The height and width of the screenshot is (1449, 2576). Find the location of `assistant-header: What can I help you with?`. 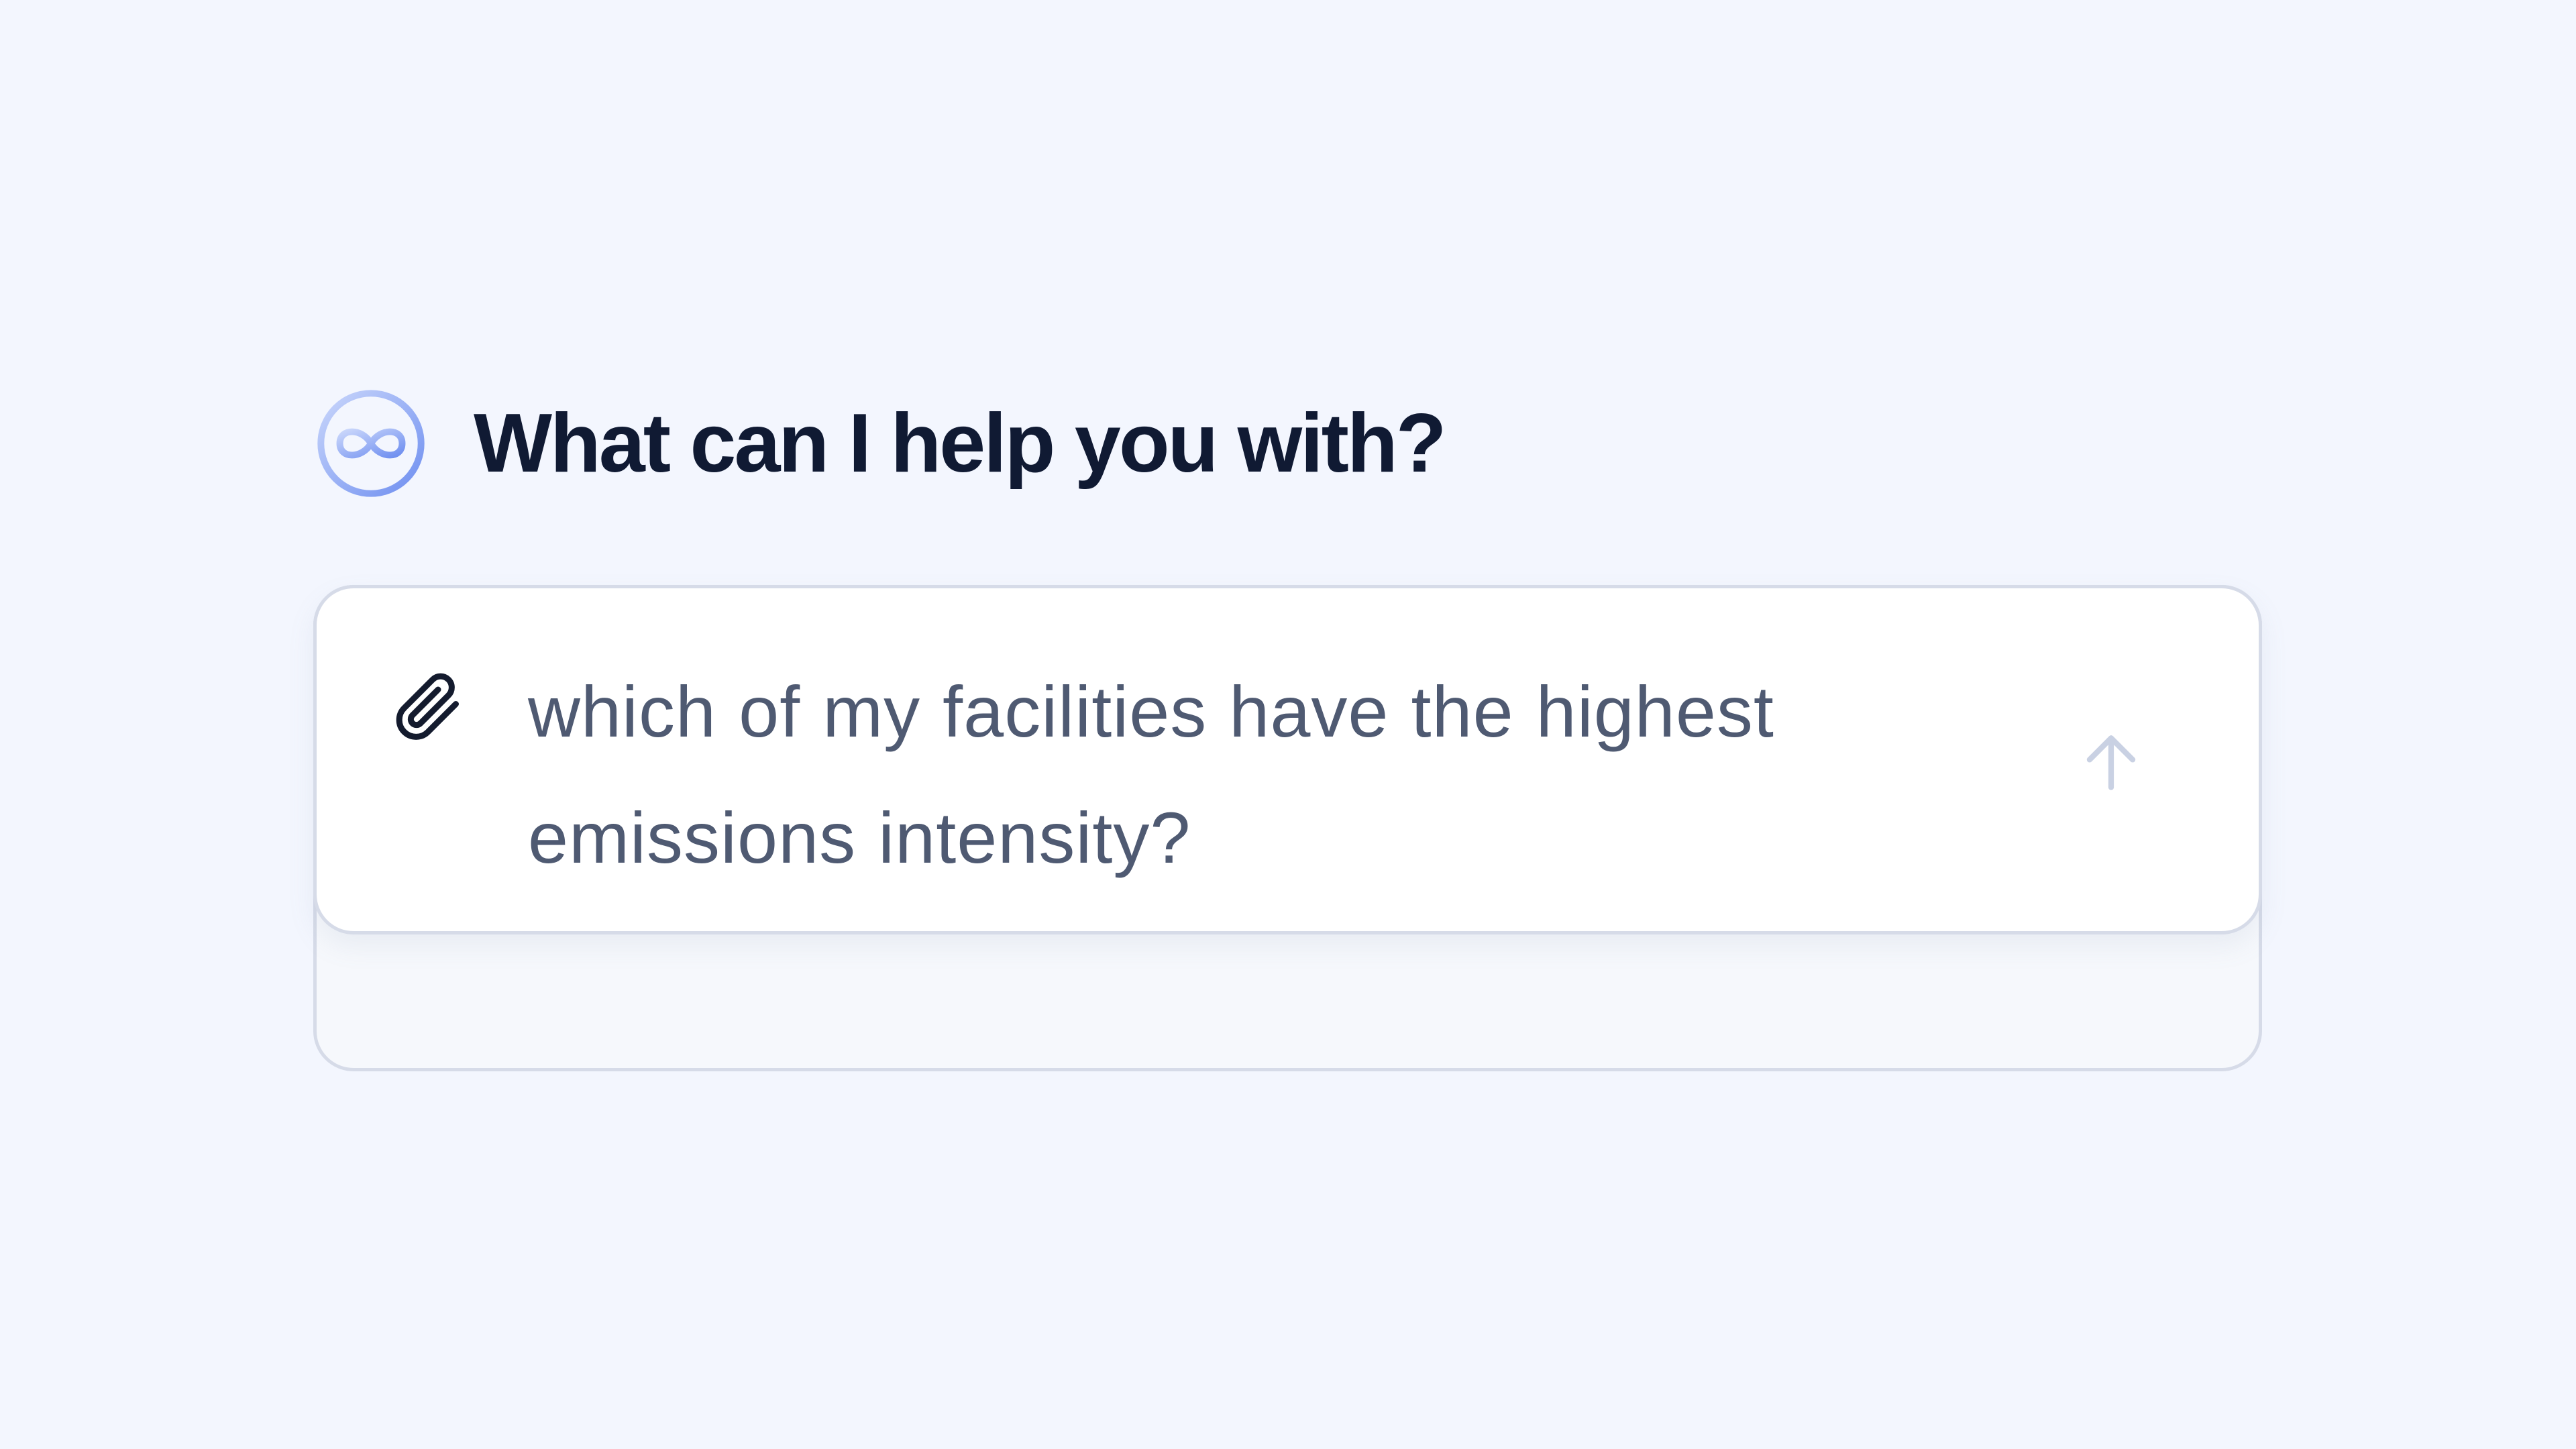

assistant-header: What can I help you with? is located at coordinates (880, 443).